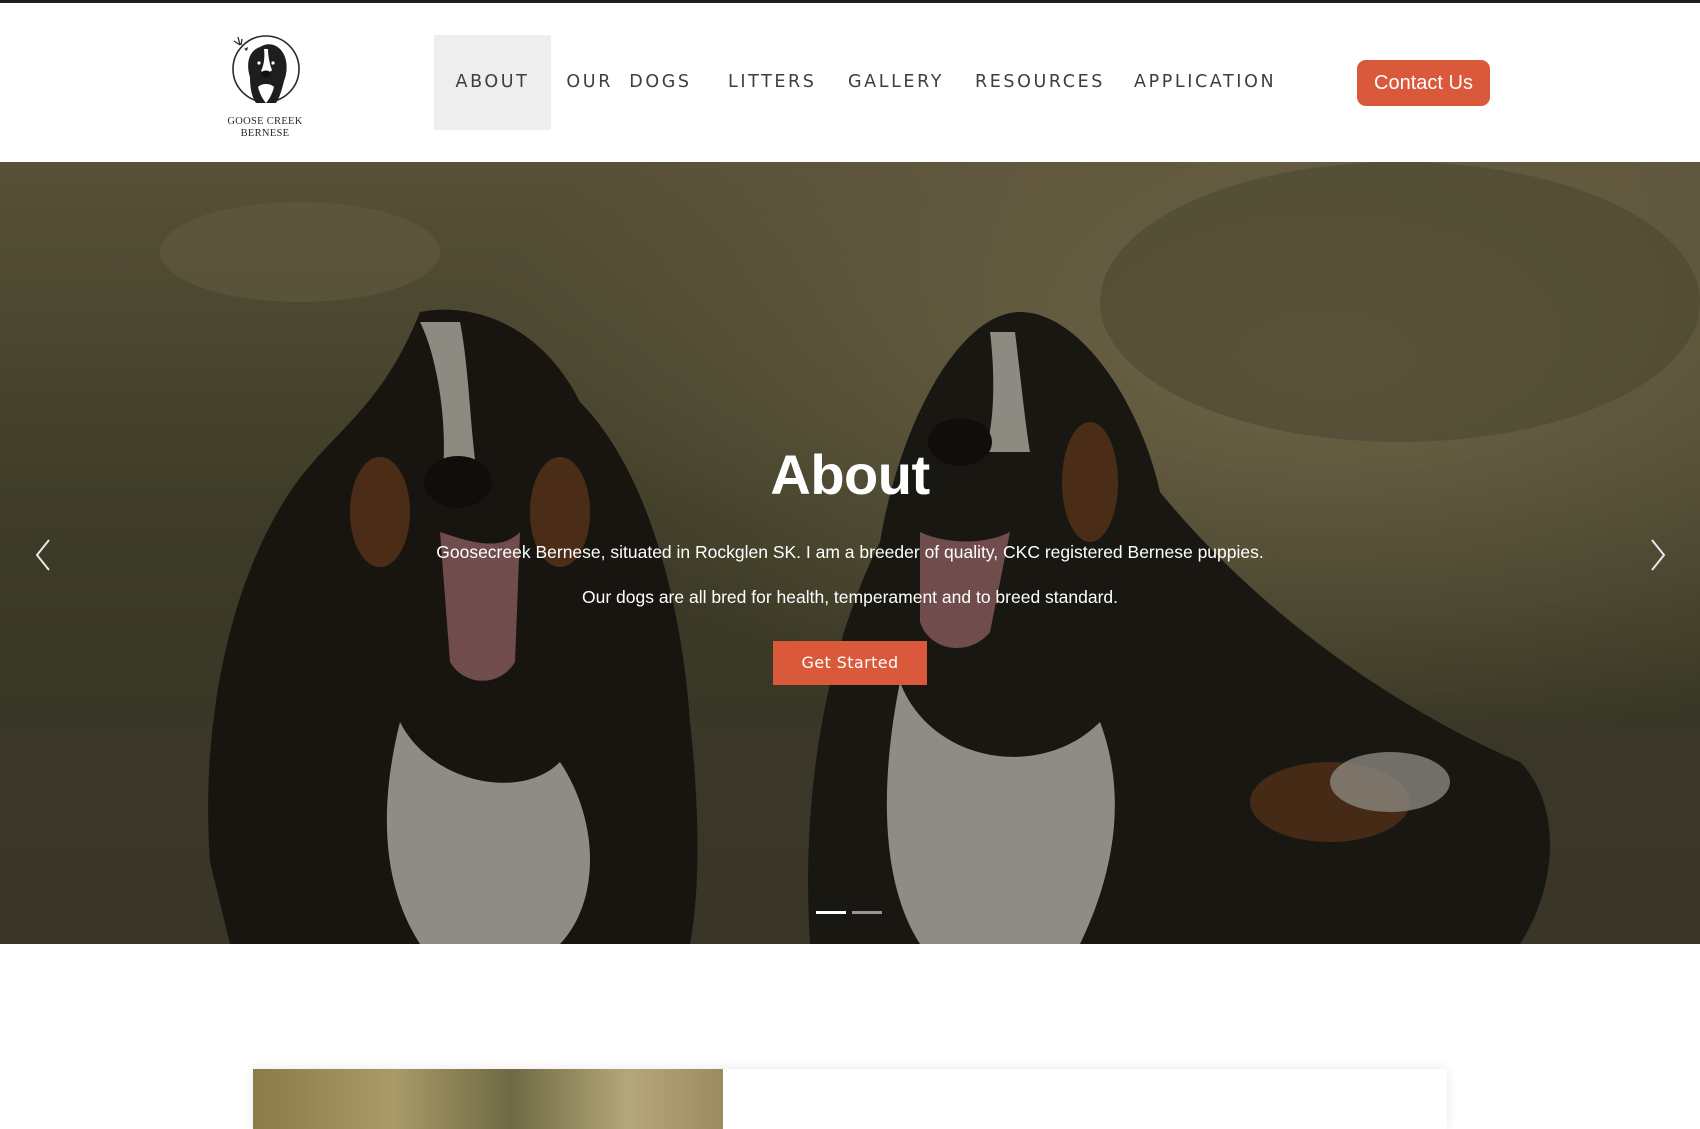 Image resolution: width=1700 pixels, height=1129 pixels. What do you see at coordinates (850, 1099) in the screenshot?
I see `about-content-card` at bounding box center [850, 1099].